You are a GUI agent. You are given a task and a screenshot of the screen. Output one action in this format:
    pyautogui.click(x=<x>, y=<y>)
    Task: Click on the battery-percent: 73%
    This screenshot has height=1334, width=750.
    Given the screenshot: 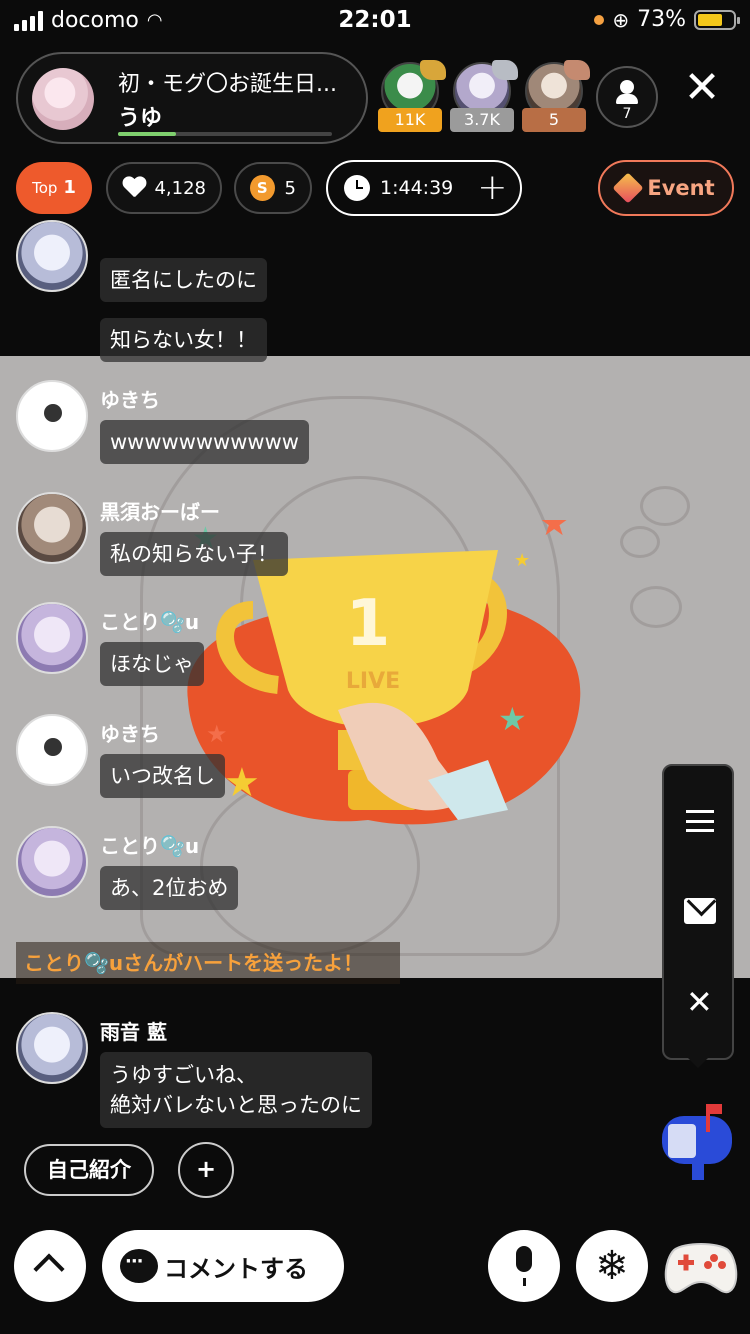 What is the action you would take?
    pyautogui.click(x=661, y=19)
    